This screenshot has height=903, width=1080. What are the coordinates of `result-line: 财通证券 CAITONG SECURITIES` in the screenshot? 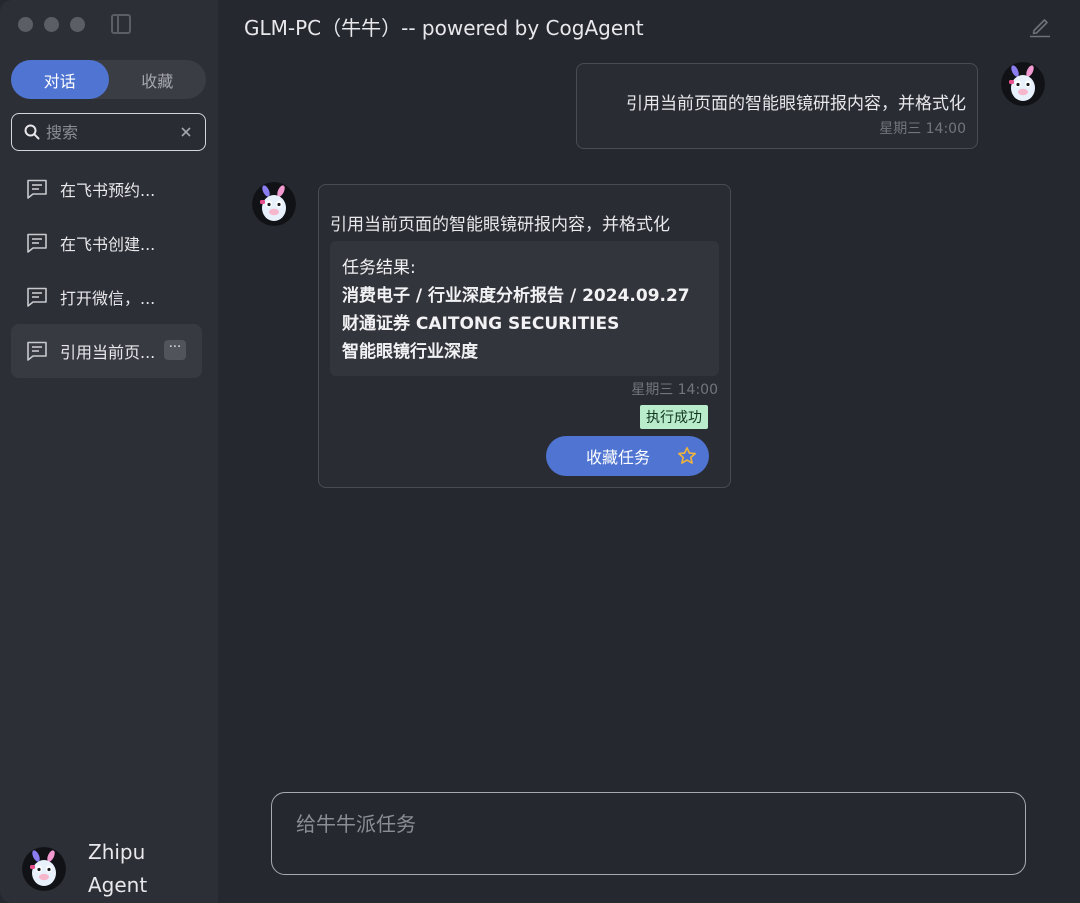 It's located at (481, 324).